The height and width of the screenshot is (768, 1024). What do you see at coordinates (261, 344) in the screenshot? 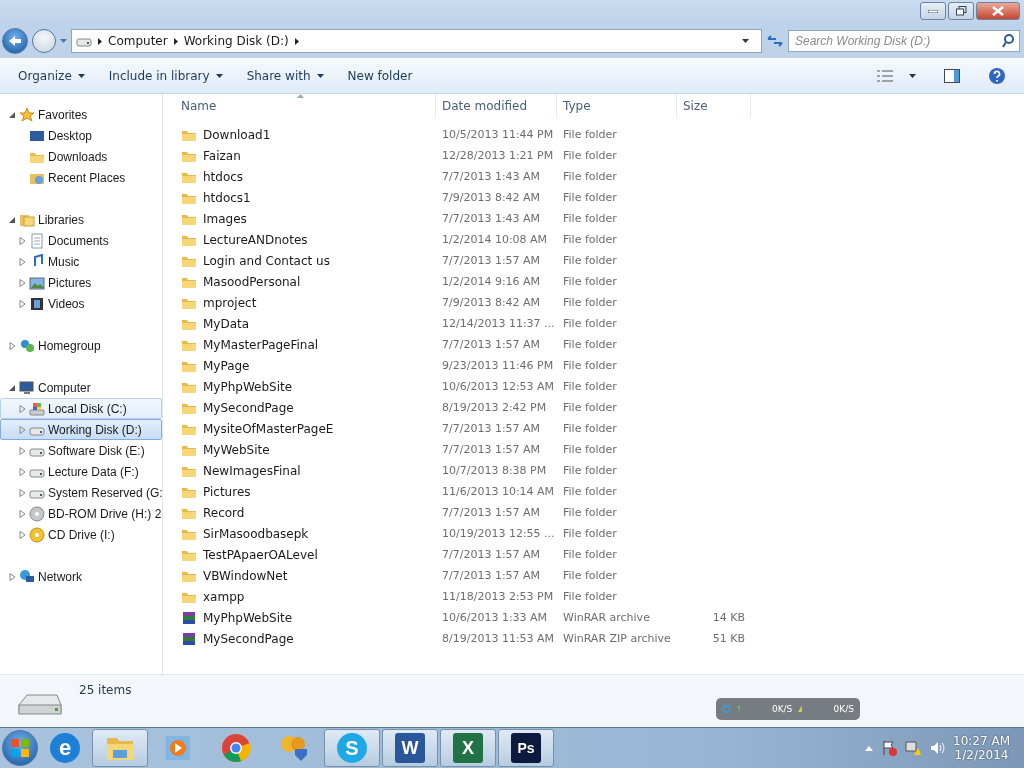
I see `file-name: MyMasterPageFinal` at bounding box center [261, 344].